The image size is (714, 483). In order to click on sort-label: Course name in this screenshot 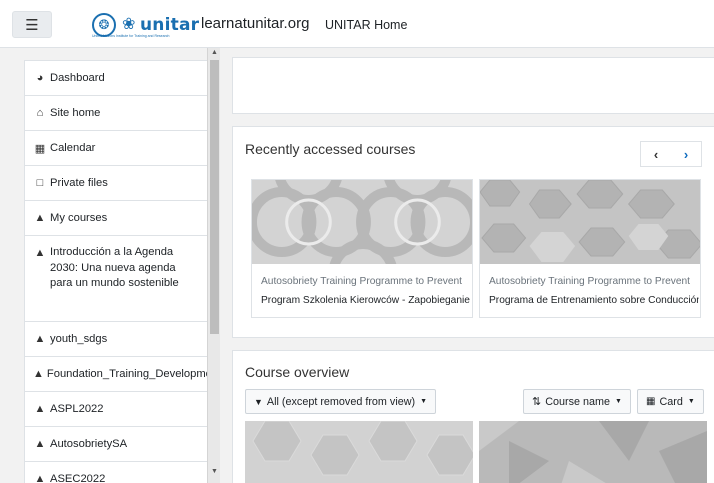, I will do `click(578, 401)`.